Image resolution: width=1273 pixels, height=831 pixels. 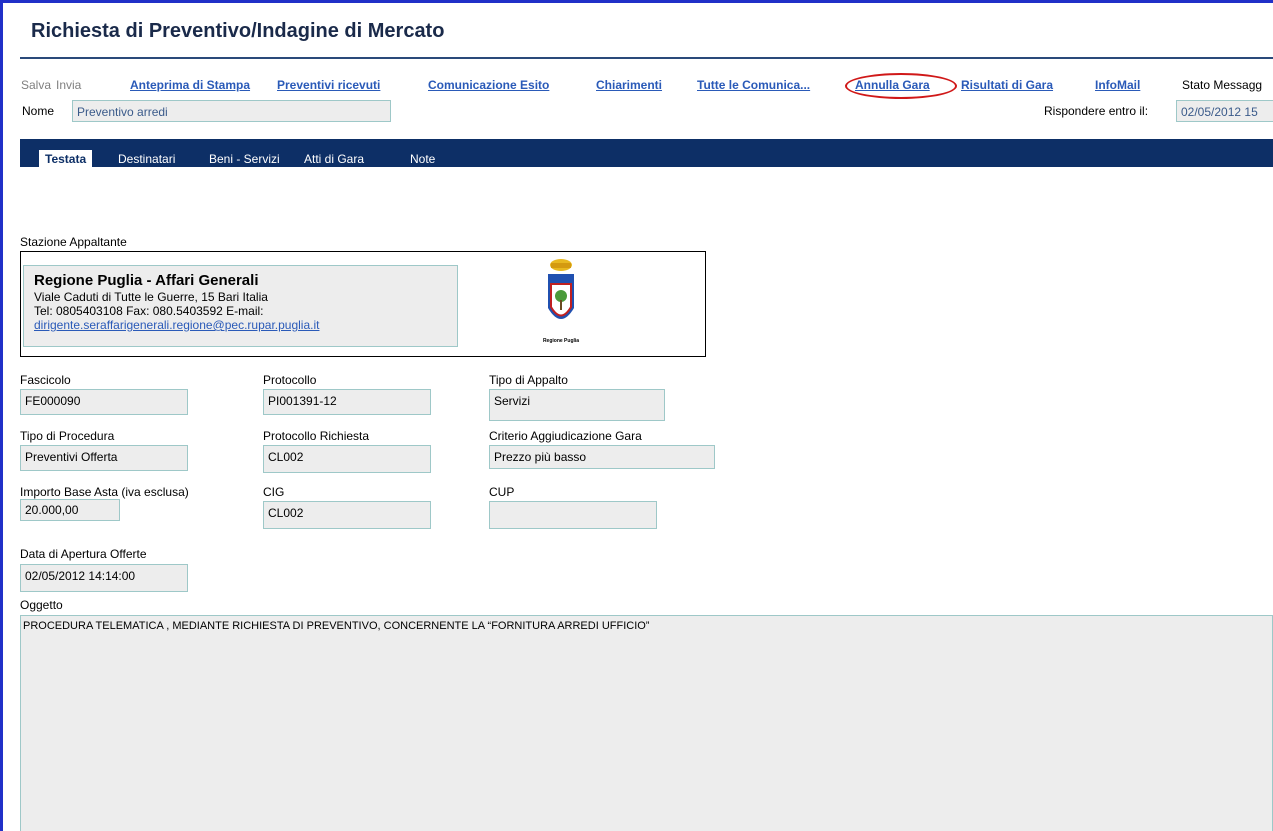 I want to click on data-apertura-field: 02/05/2012 14:14:00, so click(x=104, y=578).